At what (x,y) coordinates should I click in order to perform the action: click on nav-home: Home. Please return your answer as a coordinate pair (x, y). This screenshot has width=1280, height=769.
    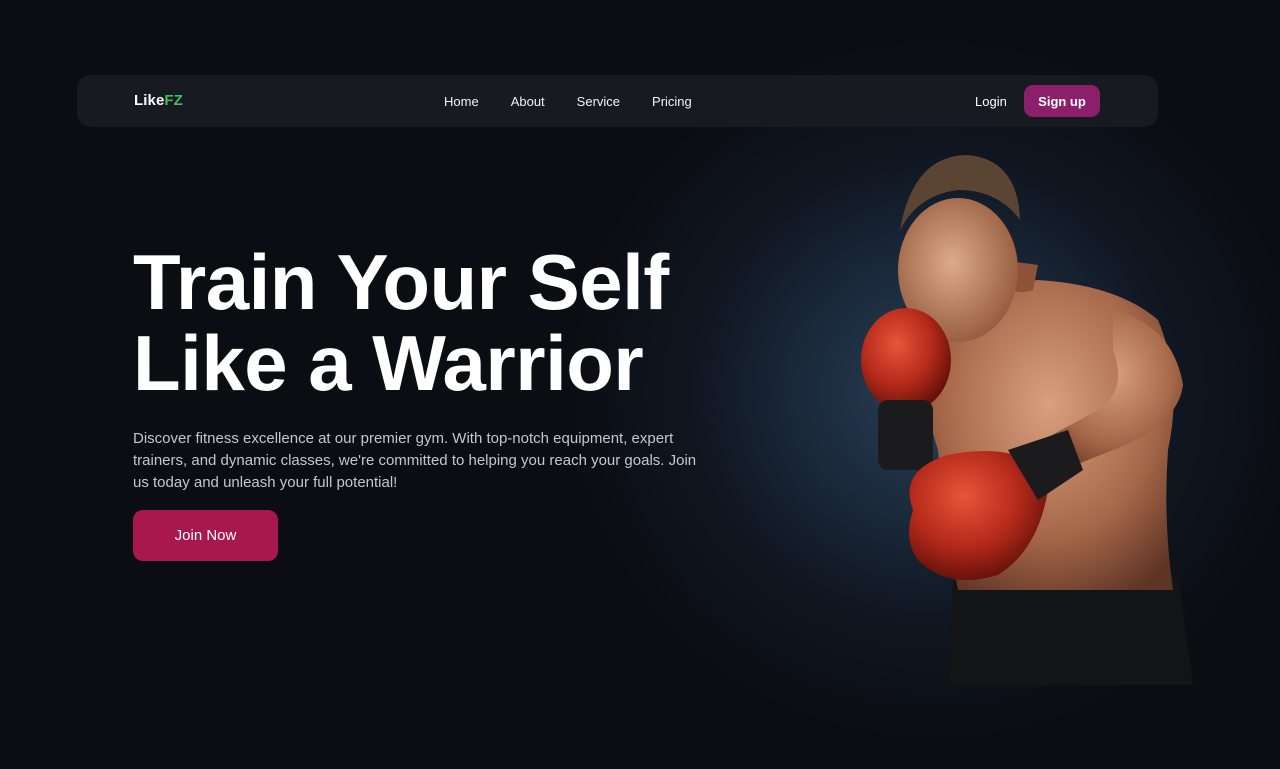
    Looking at the image, I should click on (461, 101).